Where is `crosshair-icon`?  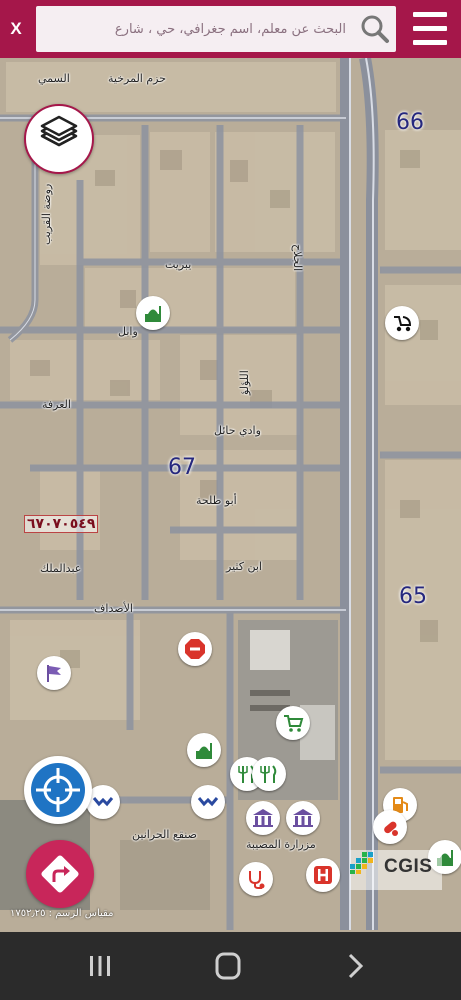
crosshair-icon is located at coordinates (58, 790).